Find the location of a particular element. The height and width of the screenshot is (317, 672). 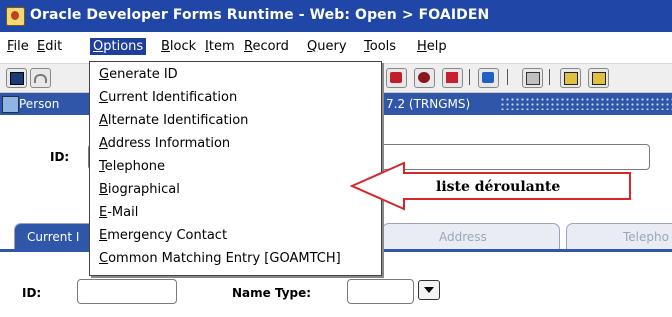

menu-file: File is located at coordinates (18, 46).